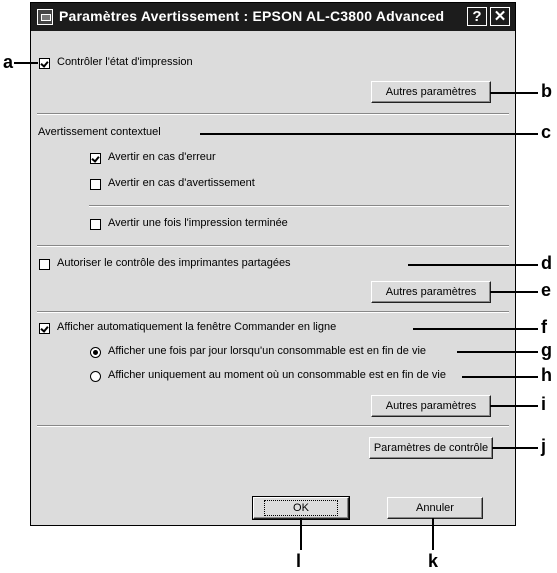  Describe the element at coordinates (44, 264) in the screenshot. I see `shared-printers-checkbox` at that location.